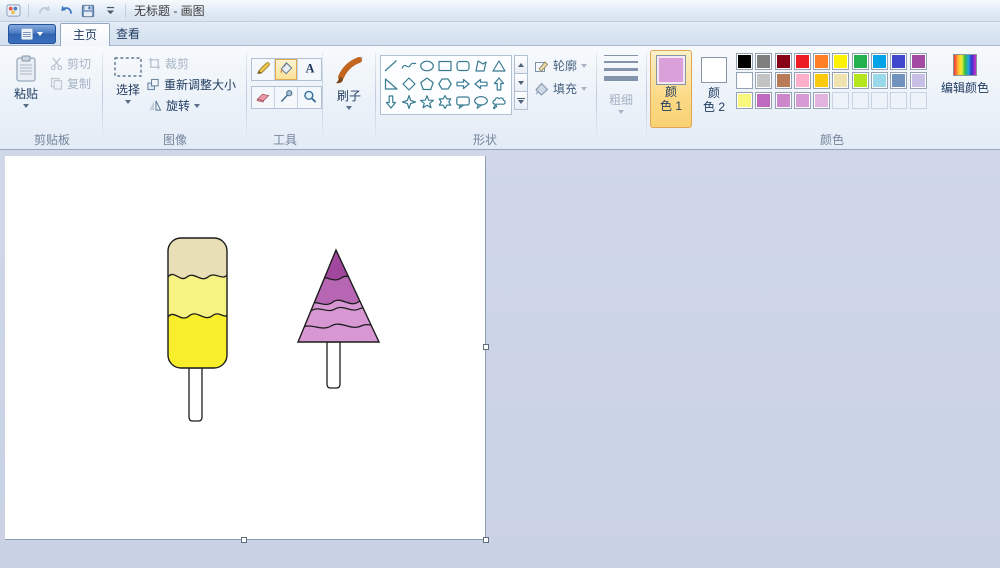 This screenshot has height=568, width=1000. I want to click on tab-home: 主页, so click(85, 34).